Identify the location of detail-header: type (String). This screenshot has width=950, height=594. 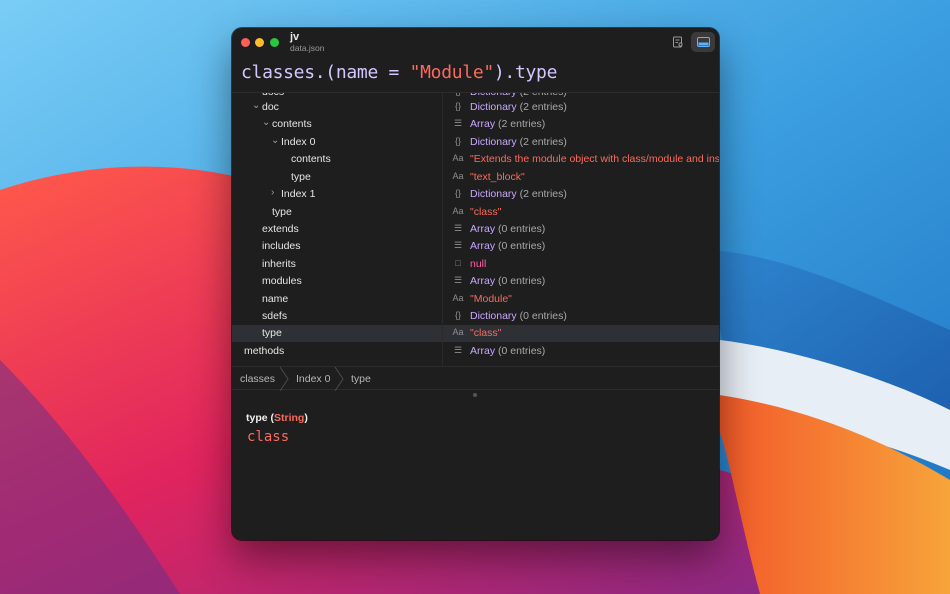
(277, 418).